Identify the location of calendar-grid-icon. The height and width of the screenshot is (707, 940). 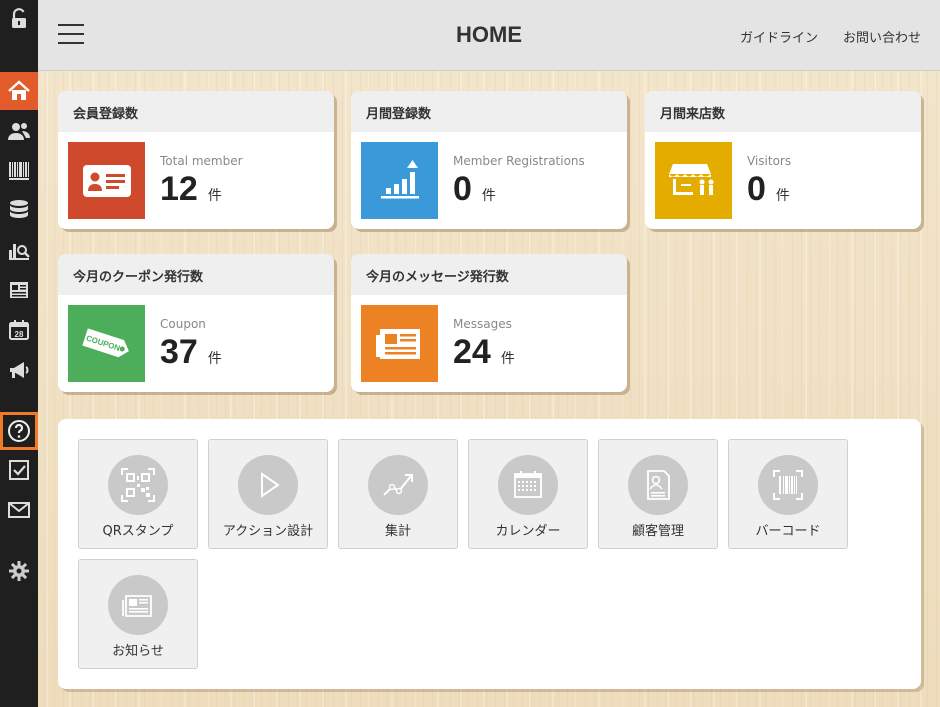
(528, 484).